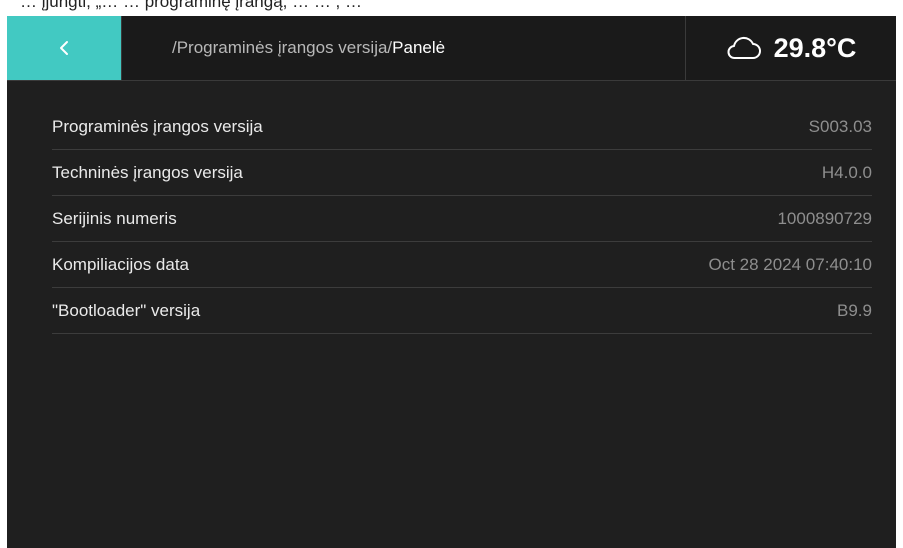 Image resolution: width=903 pixels, height=548 pixels. What do you see at coordinates (462, 265) in the screenshot?
I see `list-item: Kompiliacijos data Oct 28 2024 07:40:10` at bounding box center [462, 265].